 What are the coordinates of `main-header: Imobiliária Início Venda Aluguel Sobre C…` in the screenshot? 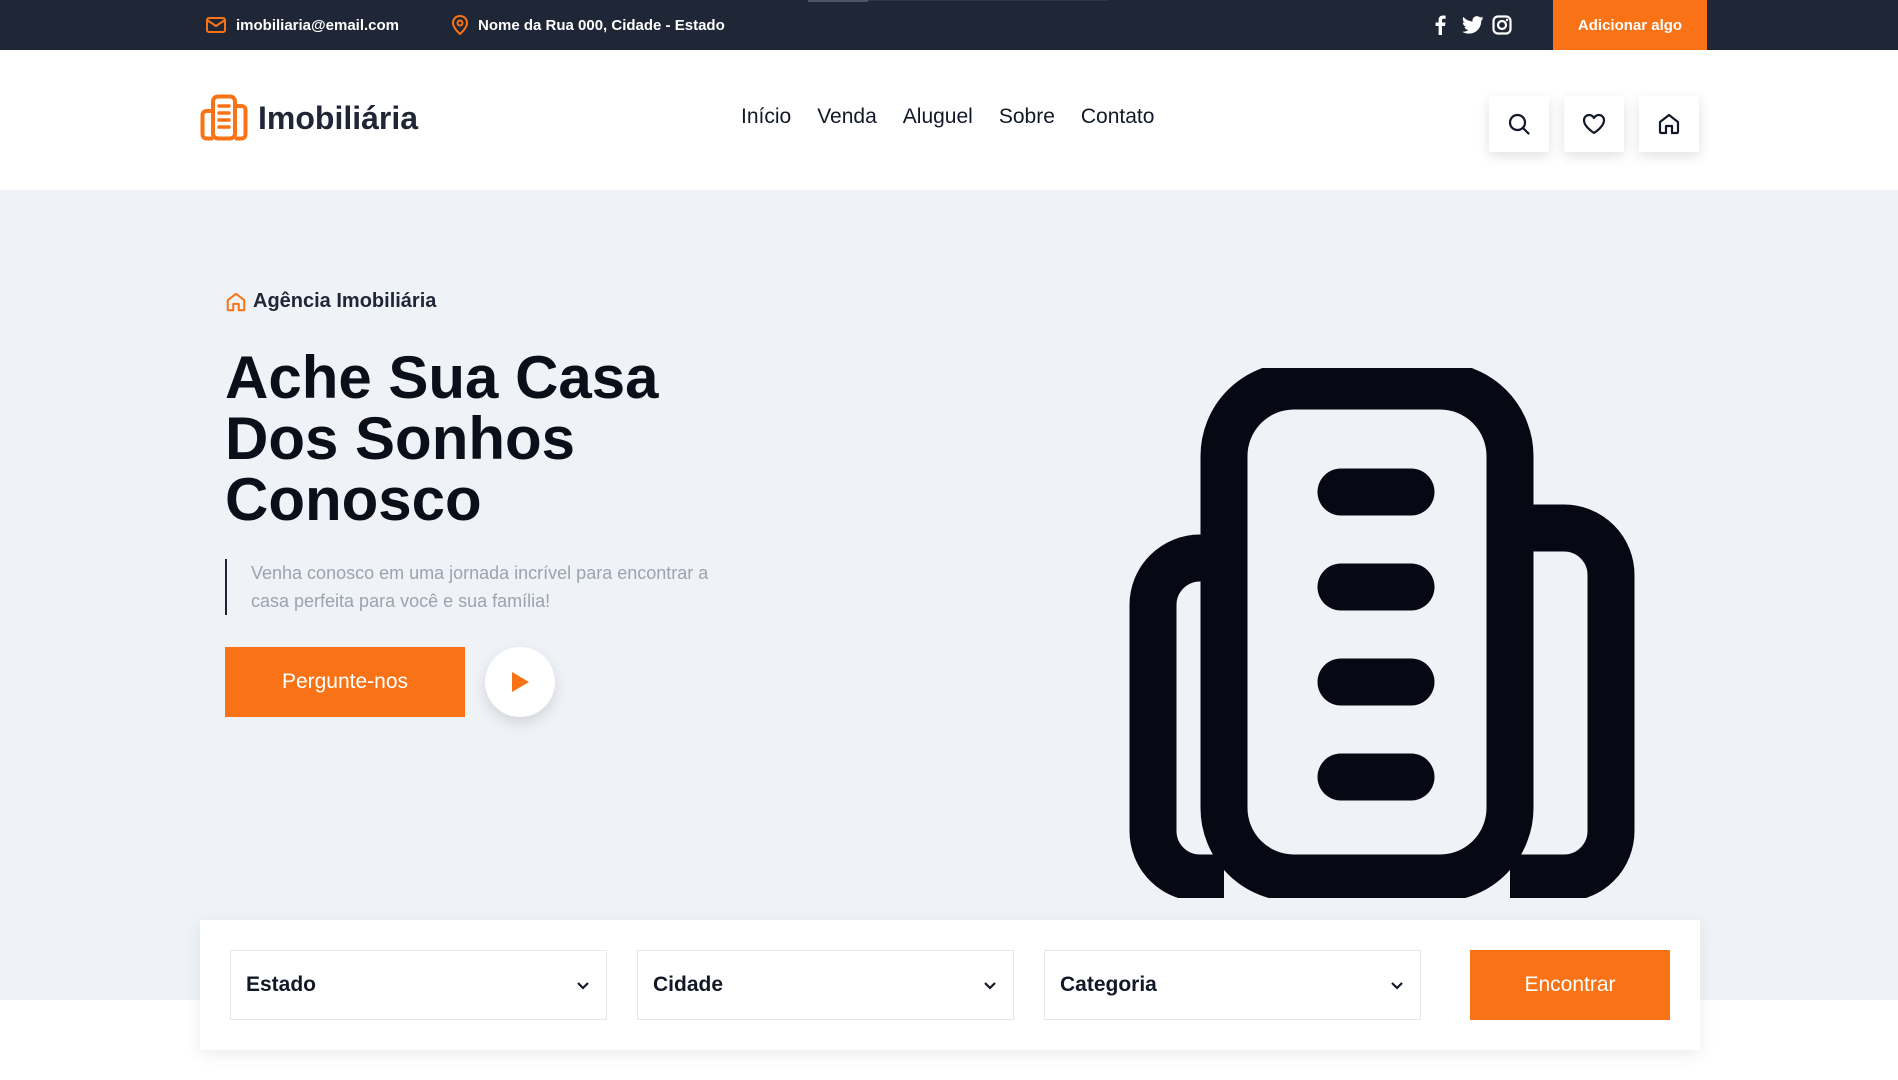 It's located at (949, 120).